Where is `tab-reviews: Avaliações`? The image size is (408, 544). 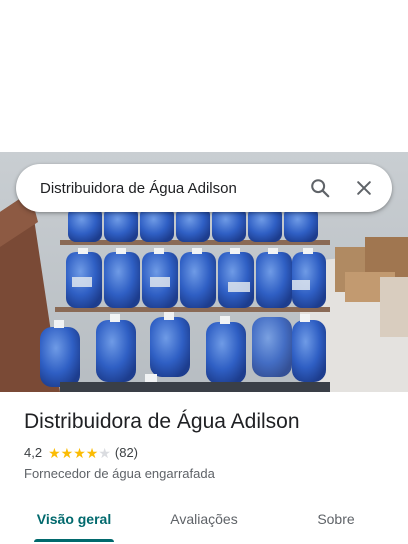 tab-reviews: Avaliações is located at coordinates (204, 519).